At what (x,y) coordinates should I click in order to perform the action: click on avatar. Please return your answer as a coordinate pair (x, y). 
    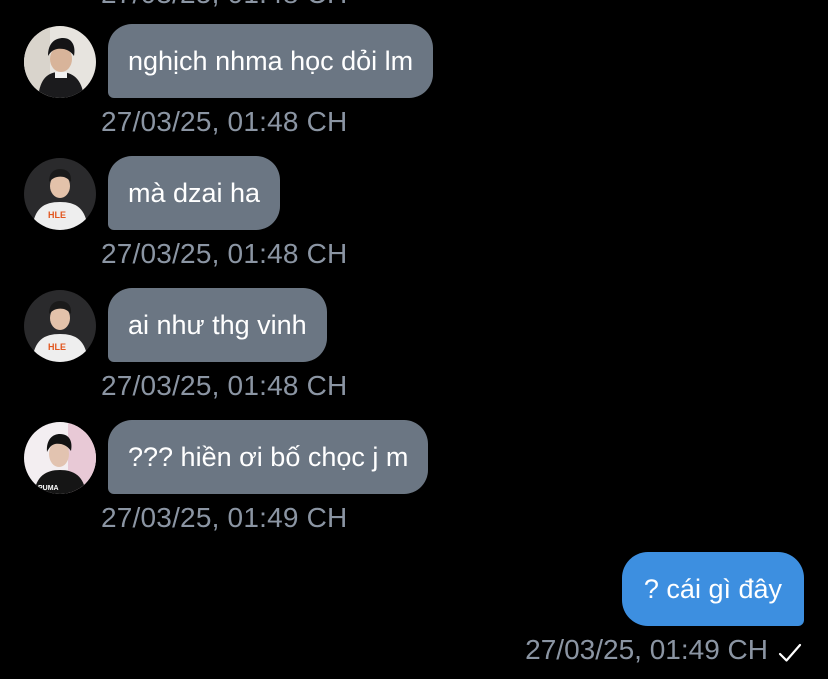
    Looking at the image, I should click on (60, 62).